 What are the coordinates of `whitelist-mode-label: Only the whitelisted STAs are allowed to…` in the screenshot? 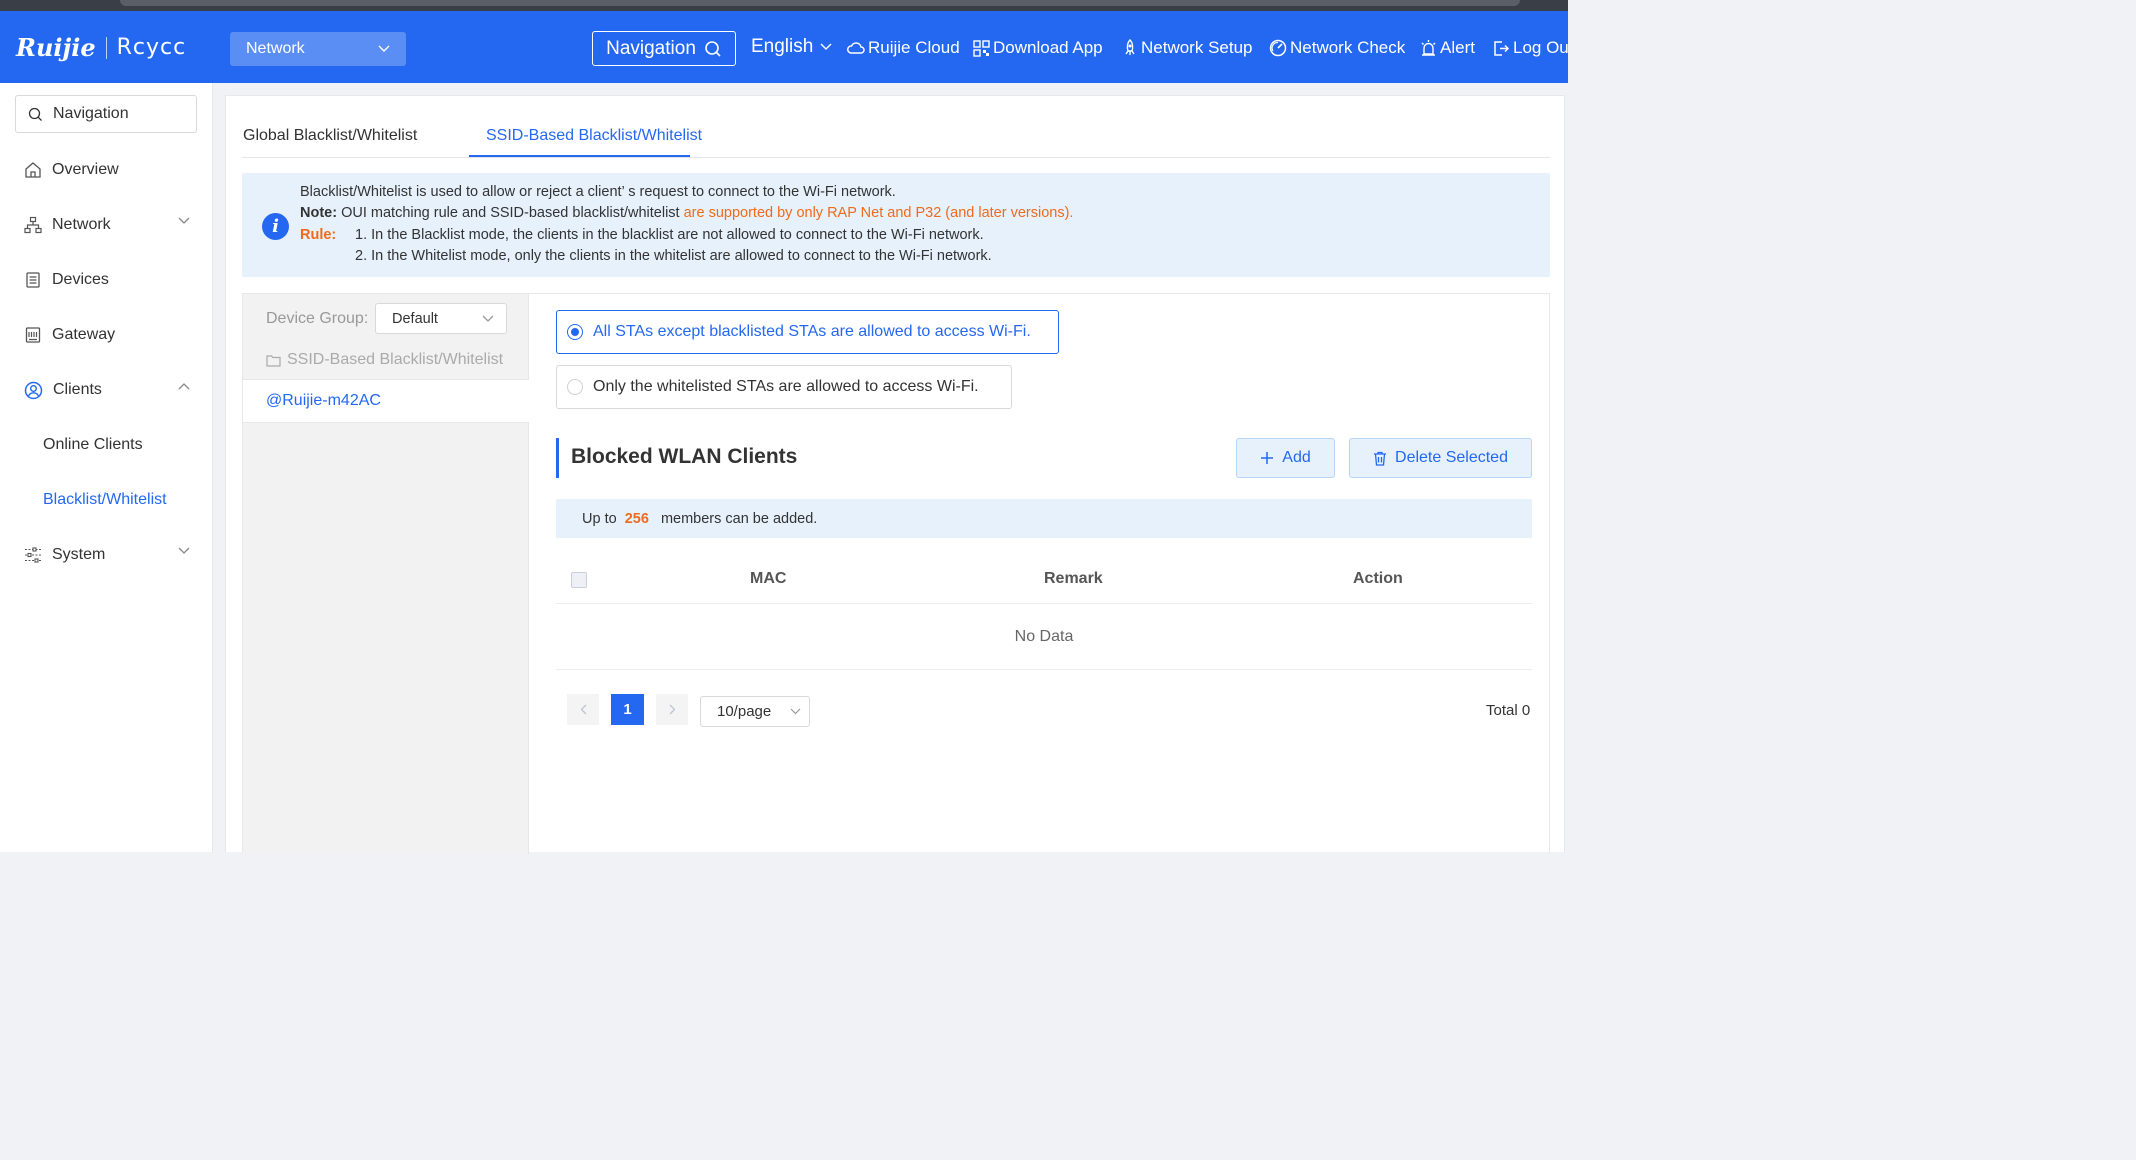 It's located at (786, 386).